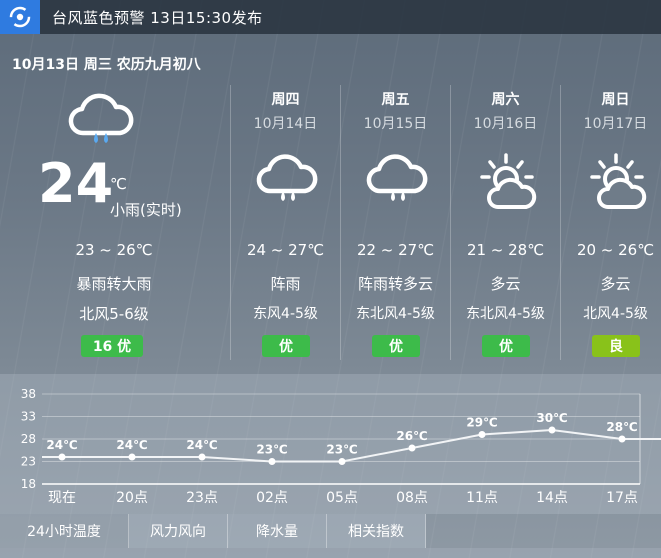 The width and height of the screenshot is (661, 558). Describe the element at coordinates (615, 314) in the screenshot. I see `day-wind: 北风4-5级` at that location.